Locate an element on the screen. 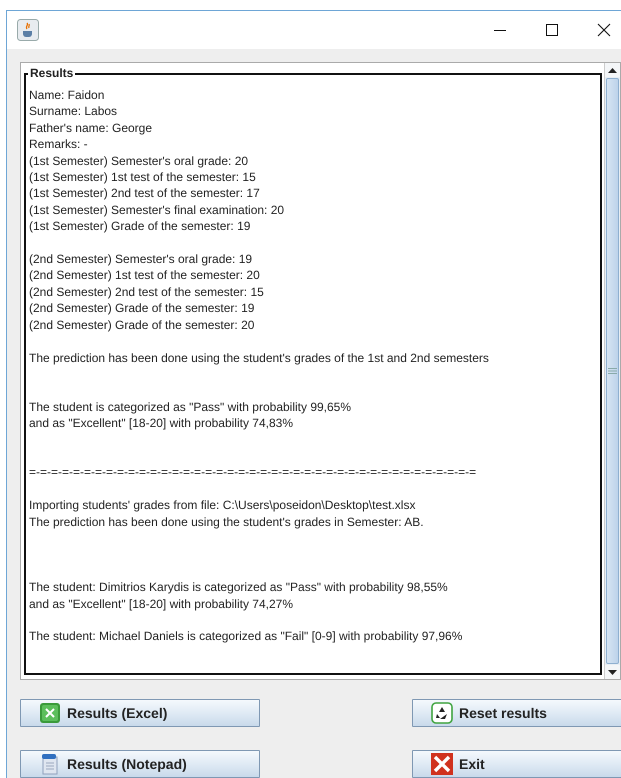 Image resolution: width=621 pixels, height=778 pixels. panel-title: Results is located at coordinates (52, 73).